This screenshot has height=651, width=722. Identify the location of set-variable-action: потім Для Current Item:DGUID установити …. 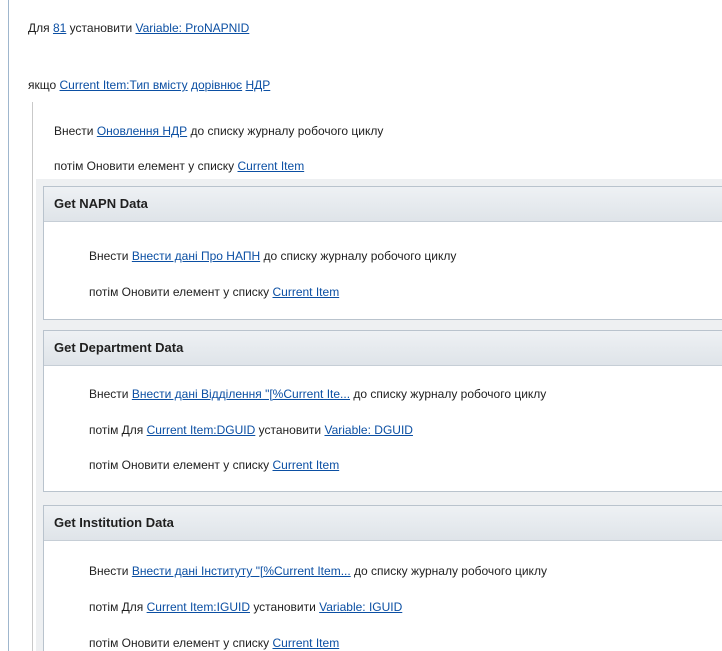
(251, 430).